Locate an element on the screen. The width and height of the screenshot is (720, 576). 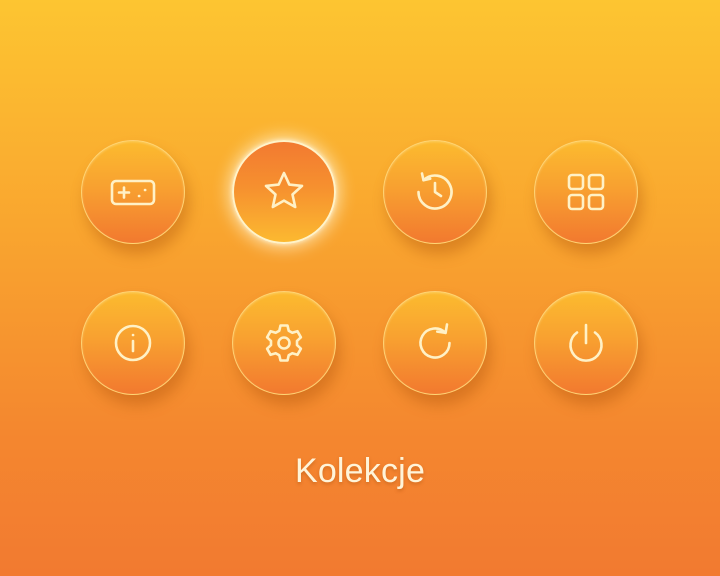
games-button is located at coordinates (133, 192).